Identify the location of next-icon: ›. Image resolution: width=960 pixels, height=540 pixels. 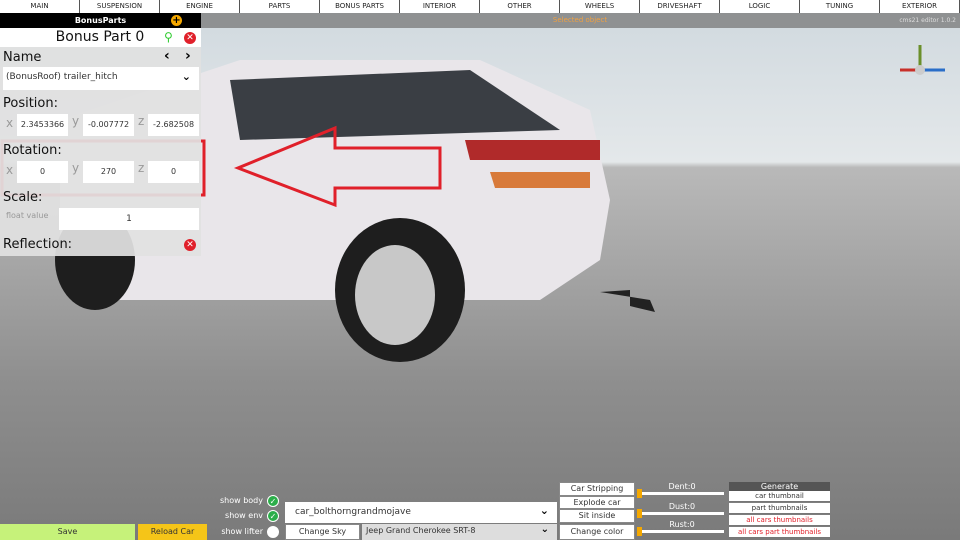
(188, 56).